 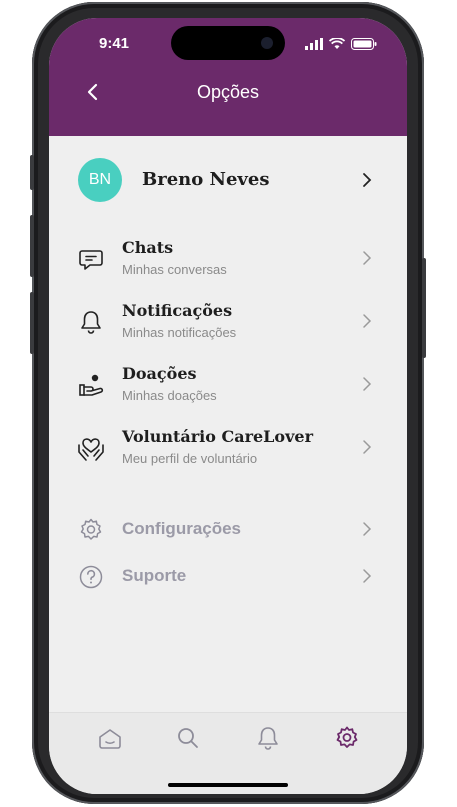 I want to click on donation-hand-icon, so click(x=91, y=385).